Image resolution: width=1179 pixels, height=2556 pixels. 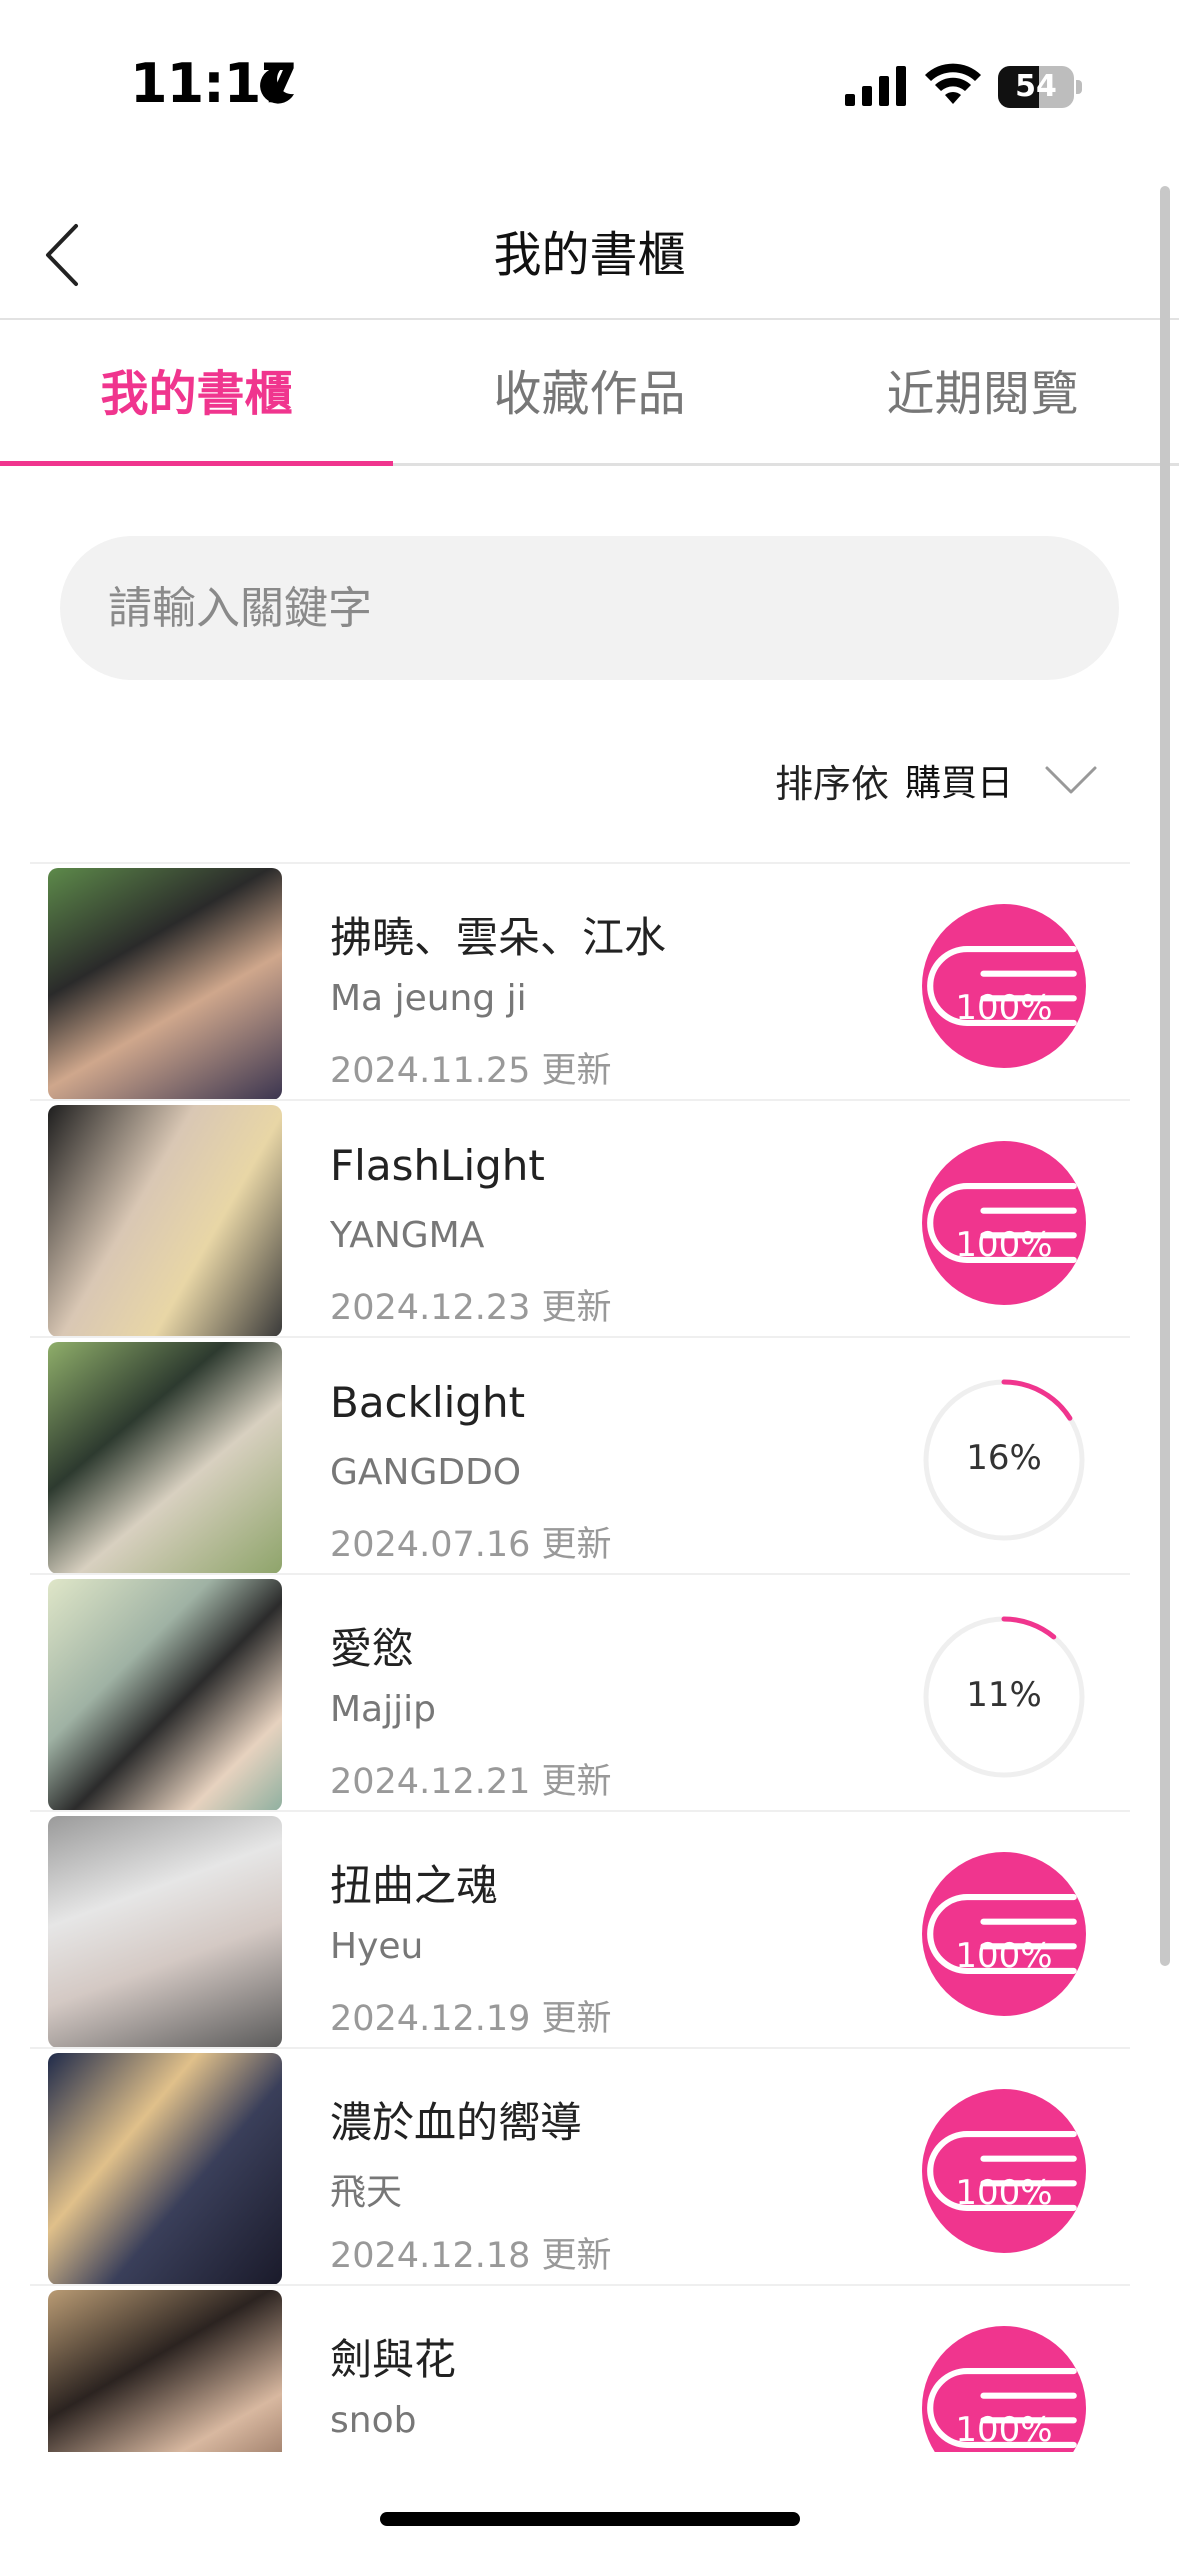 I want to click on book-author: Ma jeung ji, so click(x=428, y=998).